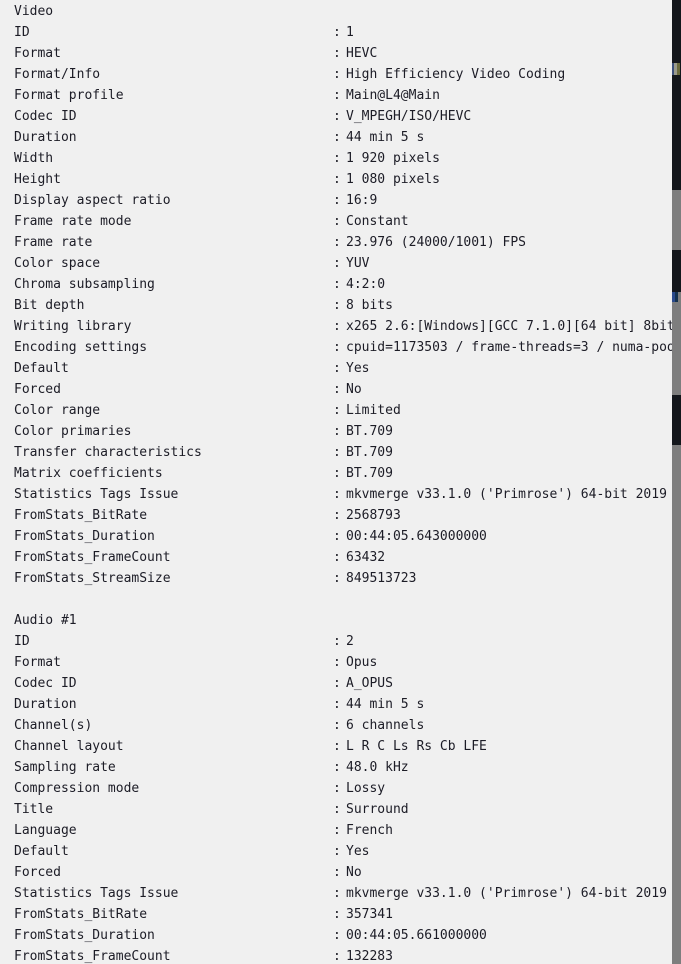 The height and width of the screenshot is (964, 681). I want to click on property-row: Color space: YUV, so click(336, 263).